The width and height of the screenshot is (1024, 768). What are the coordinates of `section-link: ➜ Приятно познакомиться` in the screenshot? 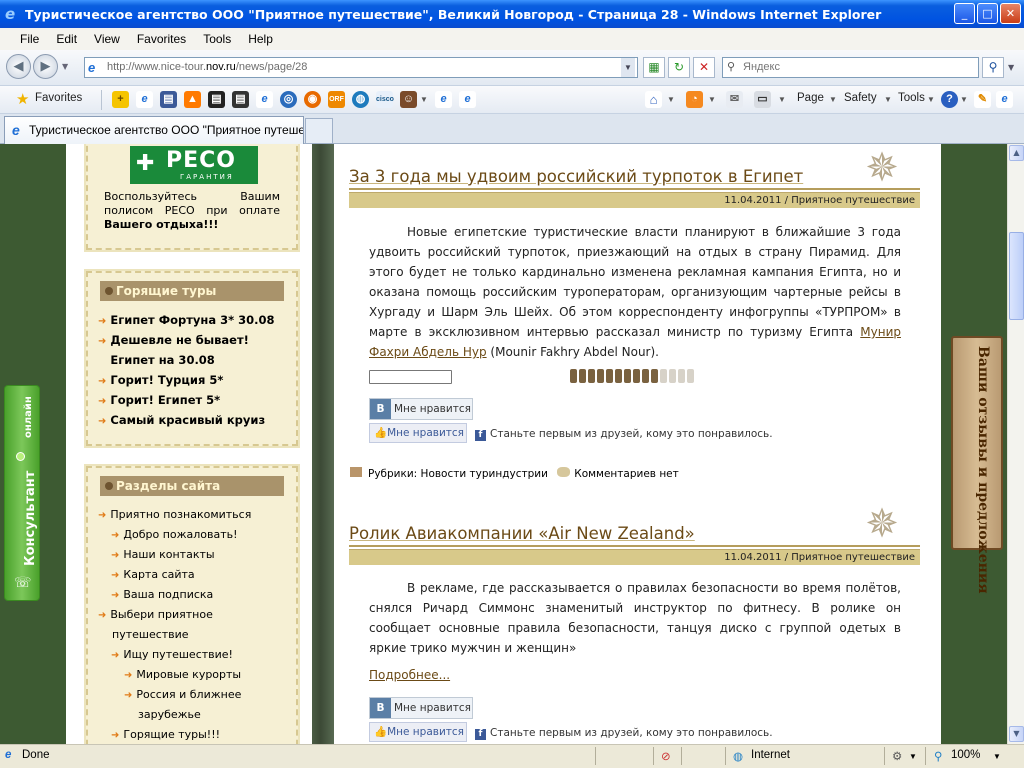 It's located at (174, 514).